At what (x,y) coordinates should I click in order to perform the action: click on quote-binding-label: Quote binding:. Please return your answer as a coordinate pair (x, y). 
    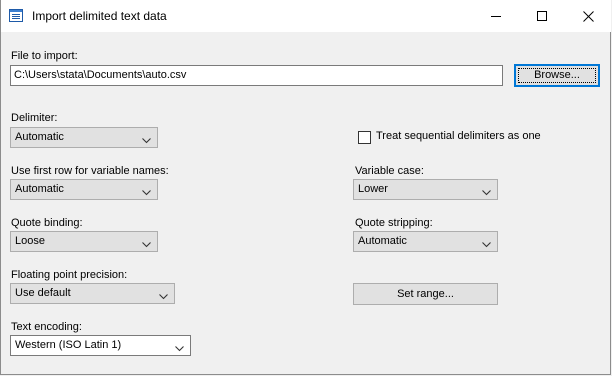
    Looking at the image, I should click on (47, 223).